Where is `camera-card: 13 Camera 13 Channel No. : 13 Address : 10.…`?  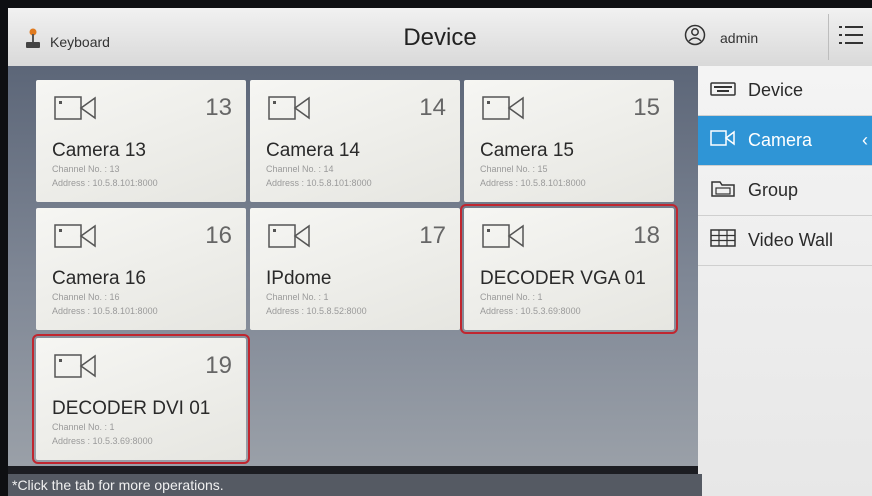 camera-card: 13 Camera 13 Channel No. : 13 Address : 10.… is located at coordinates (141, 141).